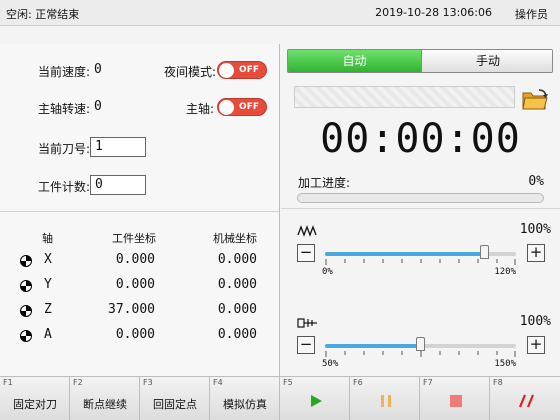  What do you see at coordinates (307, 323) in the screenshot?
I see `spindle-icon` at bounding box center [307, 323].